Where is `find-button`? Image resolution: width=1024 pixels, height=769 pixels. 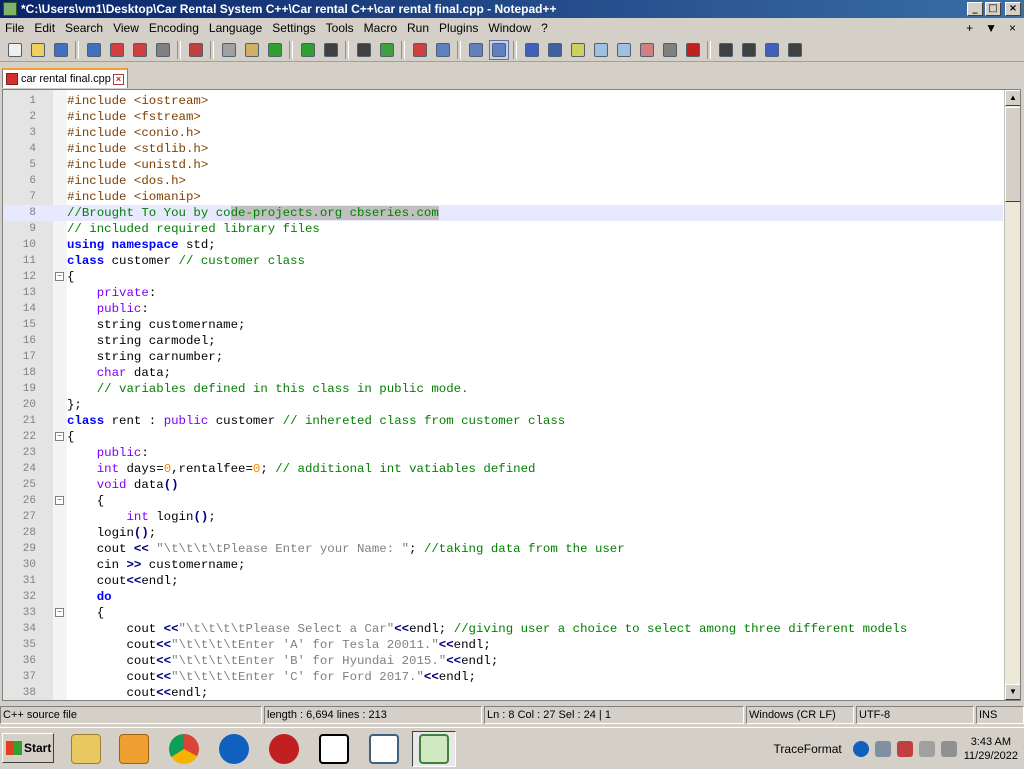
find-button is located at coordinates (331, 50).